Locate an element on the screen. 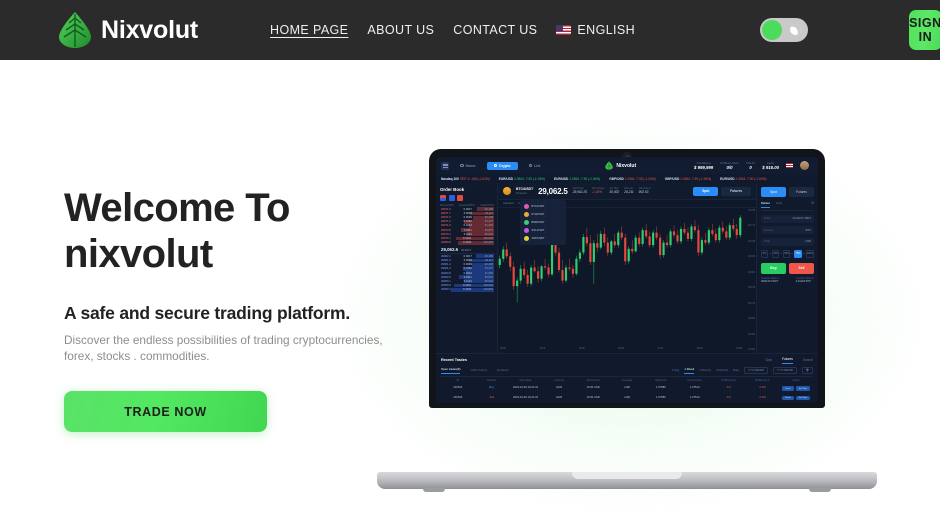 Image resolution: width=940 pixels, height=530 pixels. hamburger-icon is located at coordinates (445, 165).